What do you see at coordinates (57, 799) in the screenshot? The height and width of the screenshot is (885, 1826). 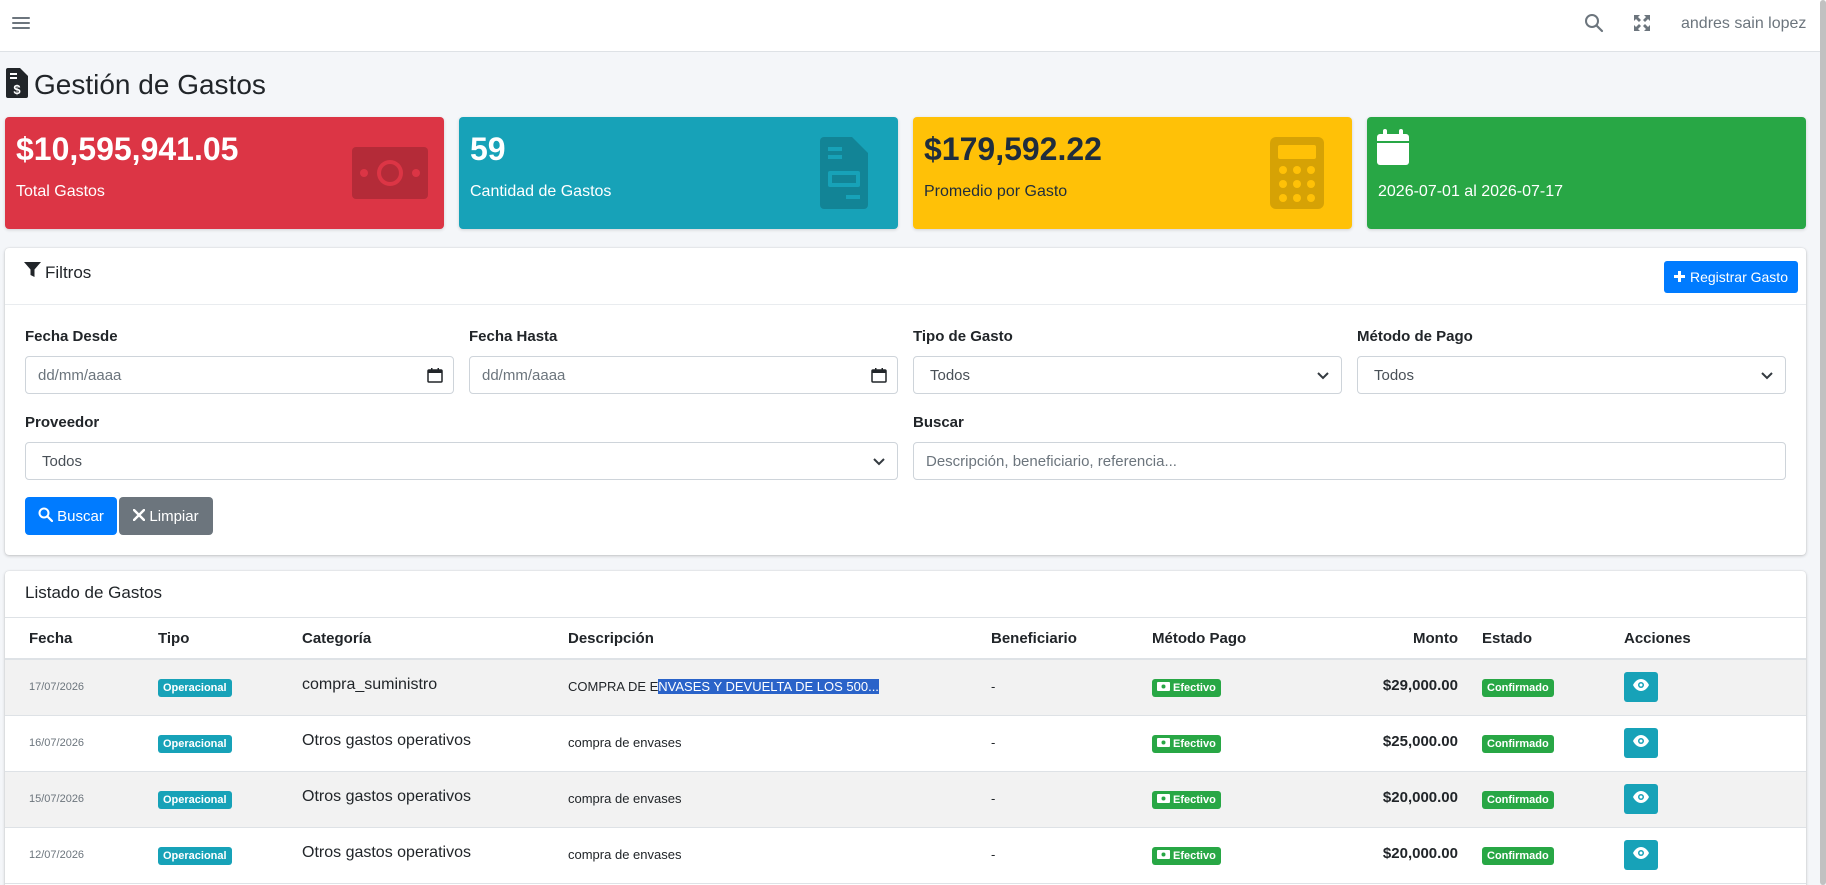 I see `row-fecha: 15/07/2026` at bounding box center [57, 799].